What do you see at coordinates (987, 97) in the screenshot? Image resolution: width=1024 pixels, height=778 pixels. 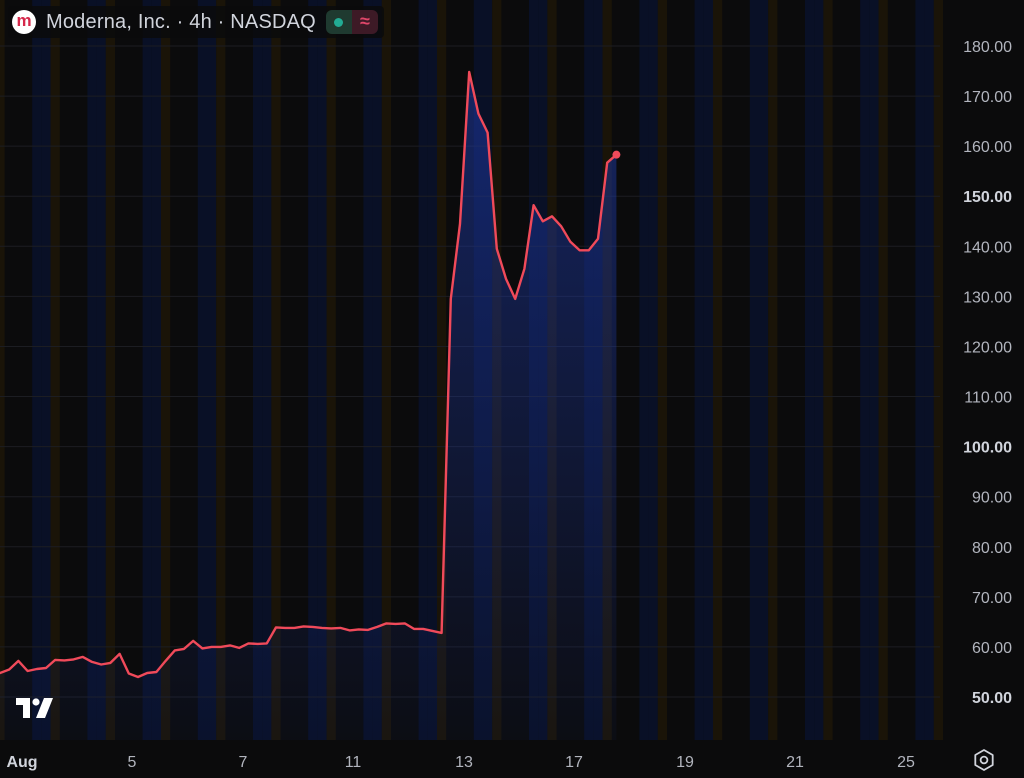 I see `price-tick-label: 170.00` at bounding box center [987, 97].